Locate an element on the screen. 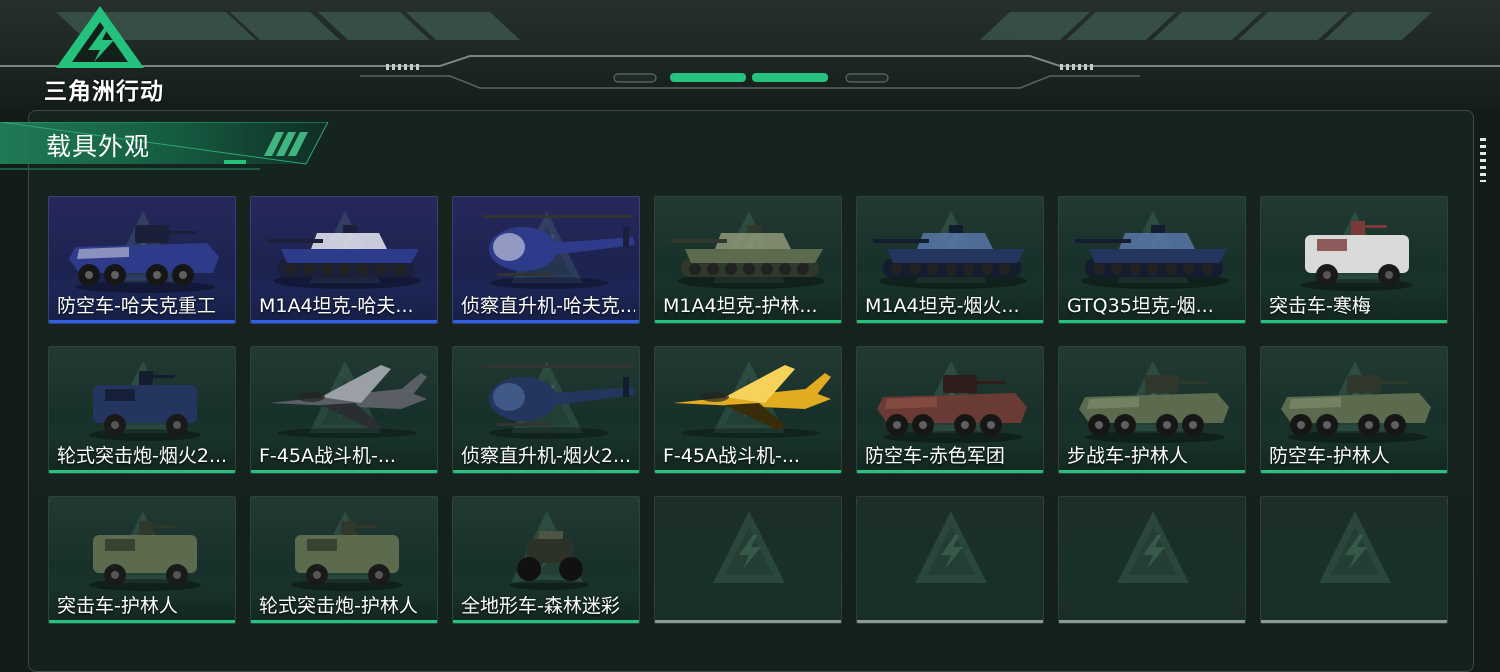 The height and width of the screenshot is (672, 1500). vehicle-skin-card: 轮式突击炮-护林人 is located at coordinates (344, 560).